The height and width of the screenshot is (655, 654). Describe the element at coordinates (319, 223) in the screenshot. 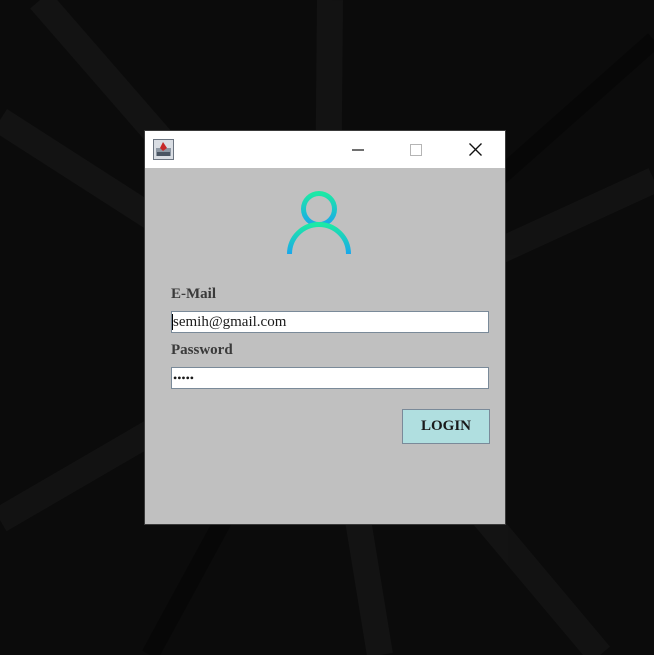

I see `user-icon` at that location.